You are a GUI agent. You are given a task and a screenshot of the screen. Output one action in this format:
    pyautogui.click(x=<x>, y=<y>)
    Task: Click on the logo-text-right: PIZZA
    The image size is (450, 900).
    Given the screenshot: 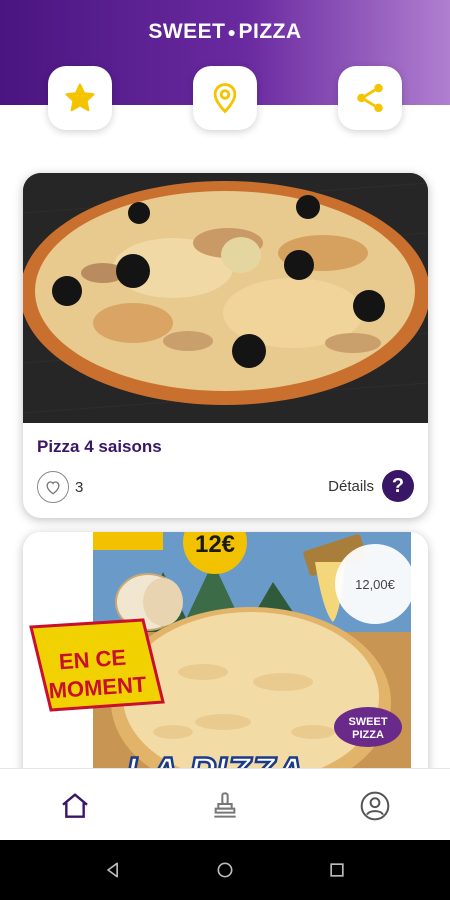 What is the action you would take?
    pyautogui.click(x=270, y=31)
    